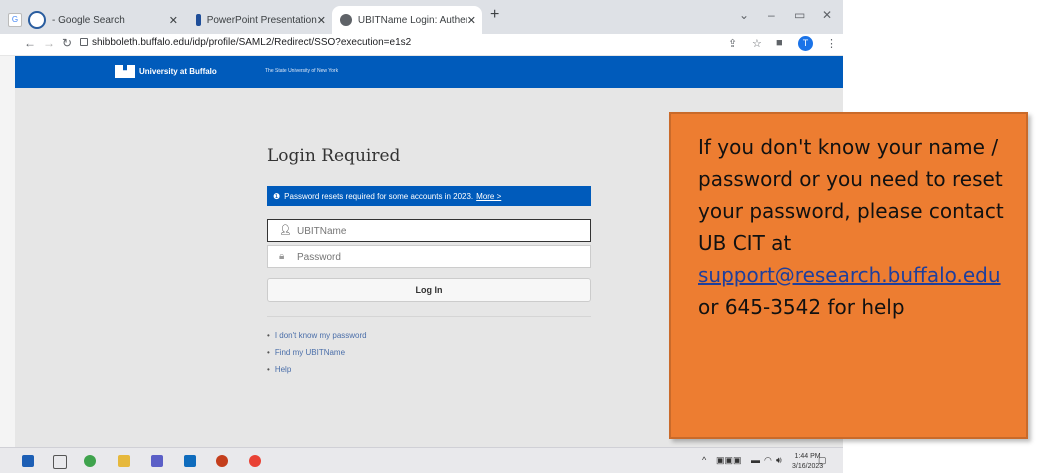 The width and height of the screenshot is (1038, 473). What do you see at coordinates (488, 196) in the screenshot?
I see `more-link: More >` at bounding box center [488, 196].